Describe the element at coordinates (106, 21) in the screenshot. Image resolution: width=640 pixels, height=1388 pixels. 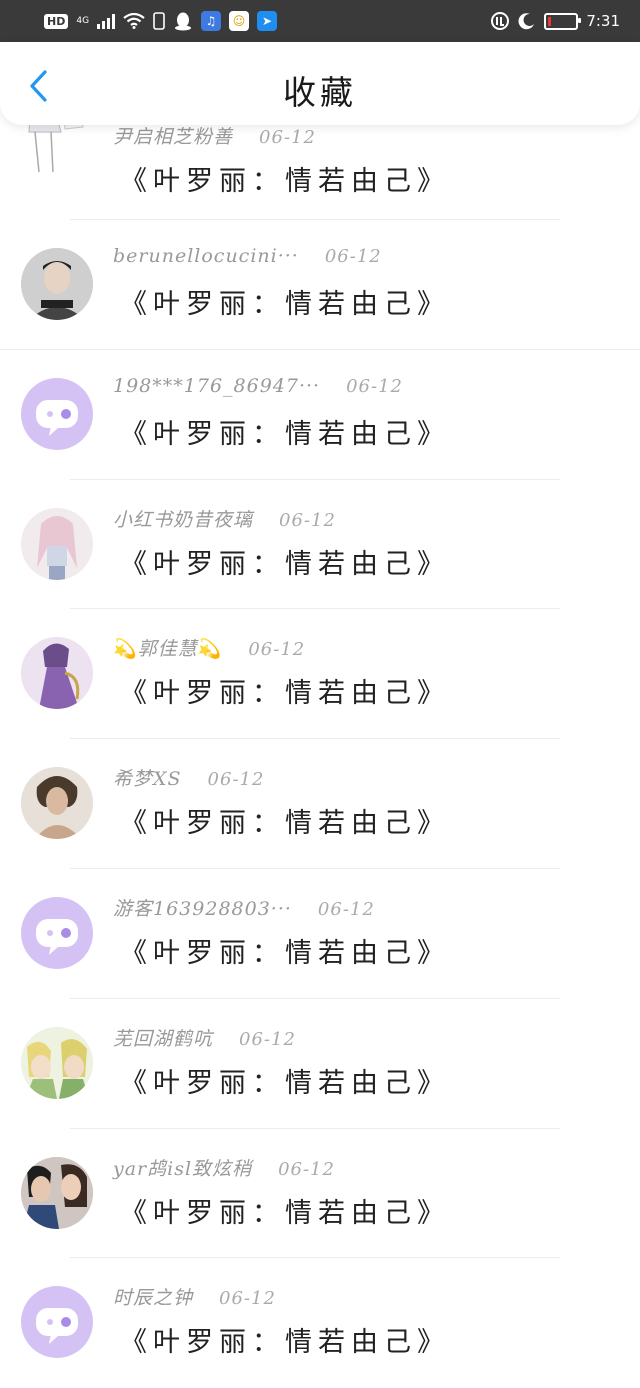
I see `signal-icon` at that location.